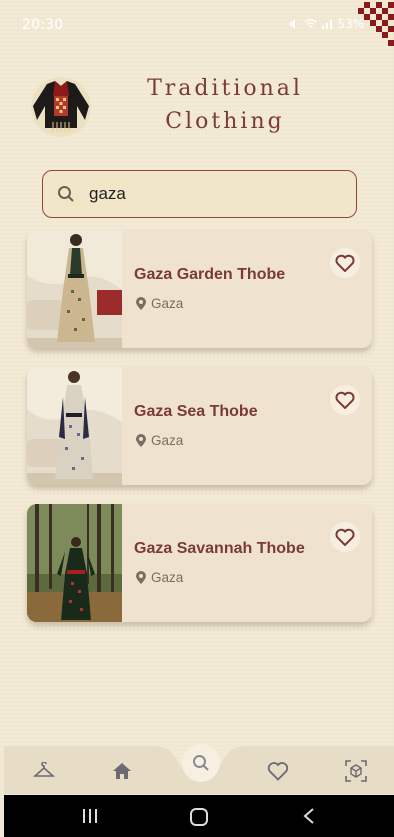  What do you see at coordinates (310, 23) in the screenshot?
I see `wifi-icon` at bounding box center [310, 23].